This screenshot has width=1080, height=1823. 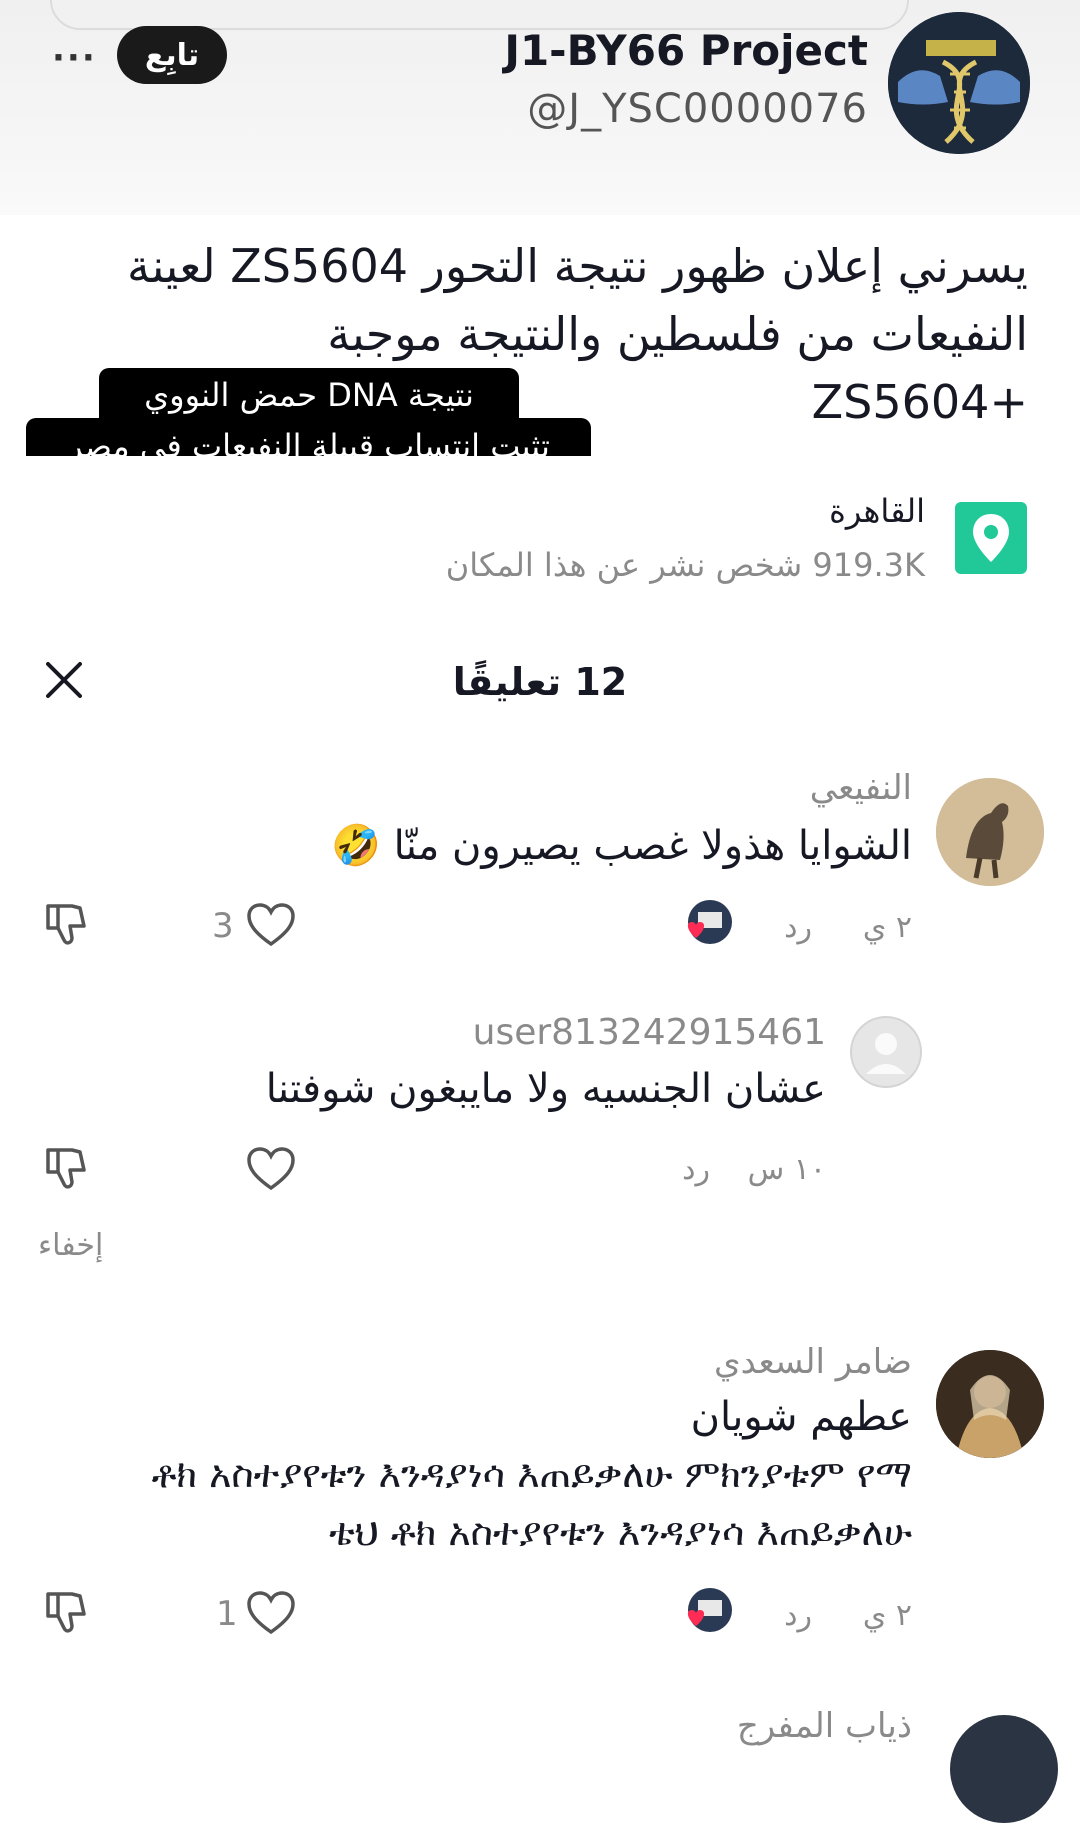 What do you see at coordinates (786, 1169) in the screenshot?
I see `comment-time: ١٠ س` at bounding box center [786, 1169].